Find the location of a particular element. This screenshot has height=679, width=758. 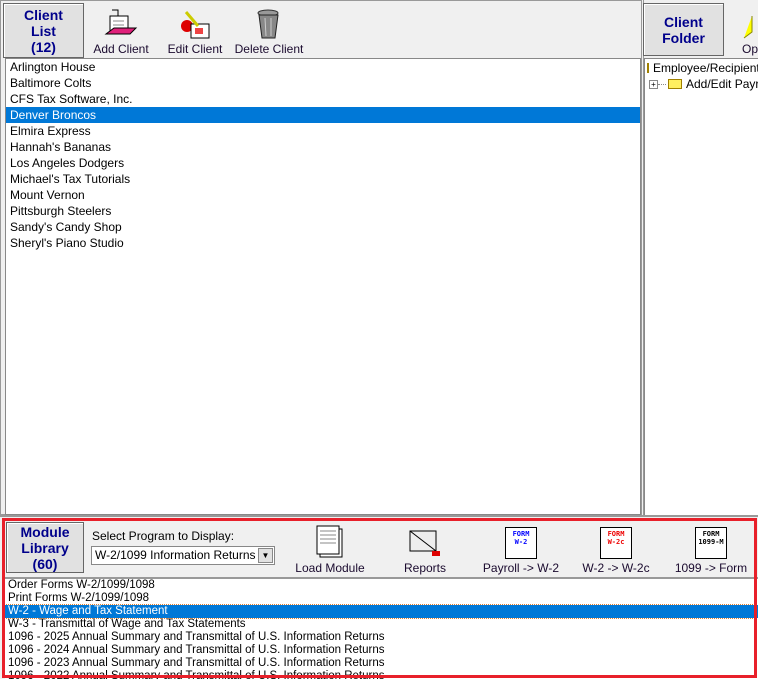

module-library-title: Module is located at coordinates (45, 531).